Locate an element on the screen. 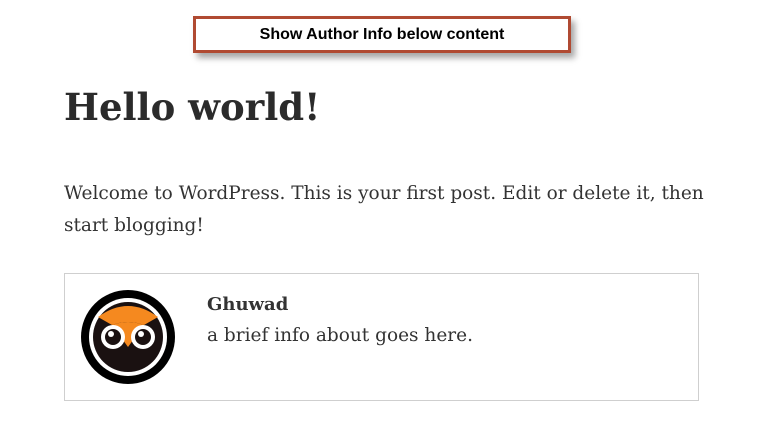 The height and width of the screenshot is (439, 763). post-title: Hello world! is located at coordinates (192, 107).